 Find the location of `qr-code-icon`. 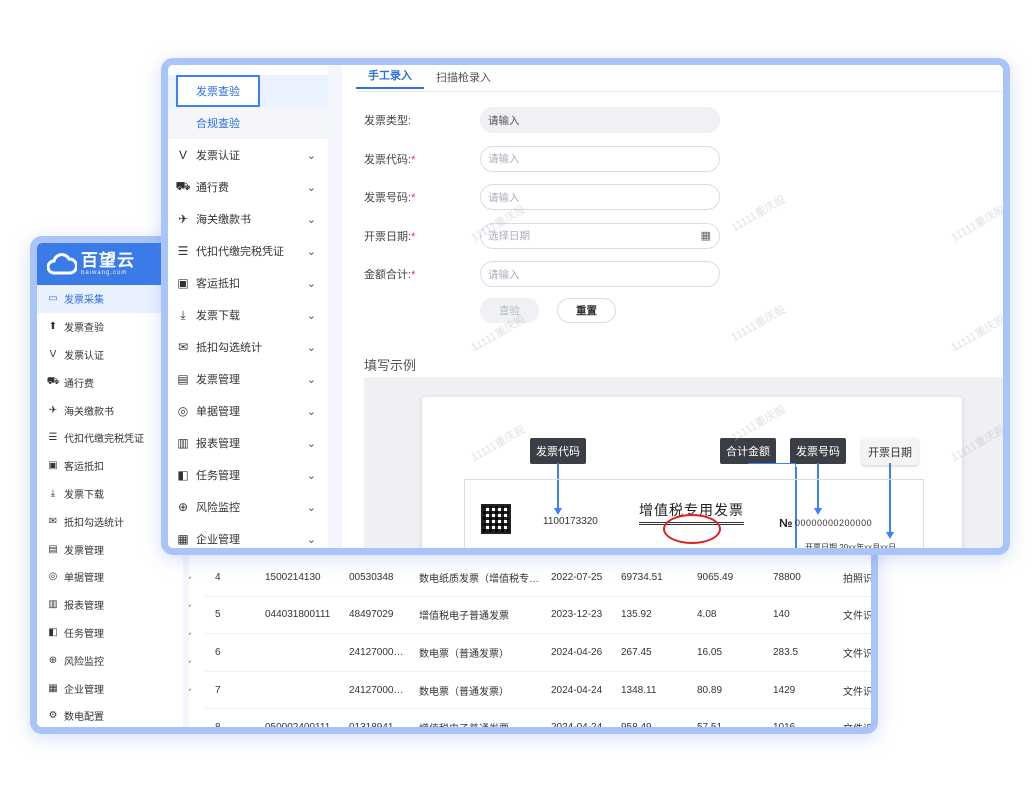

qr-code-icon is located at coordinates (496, 519).